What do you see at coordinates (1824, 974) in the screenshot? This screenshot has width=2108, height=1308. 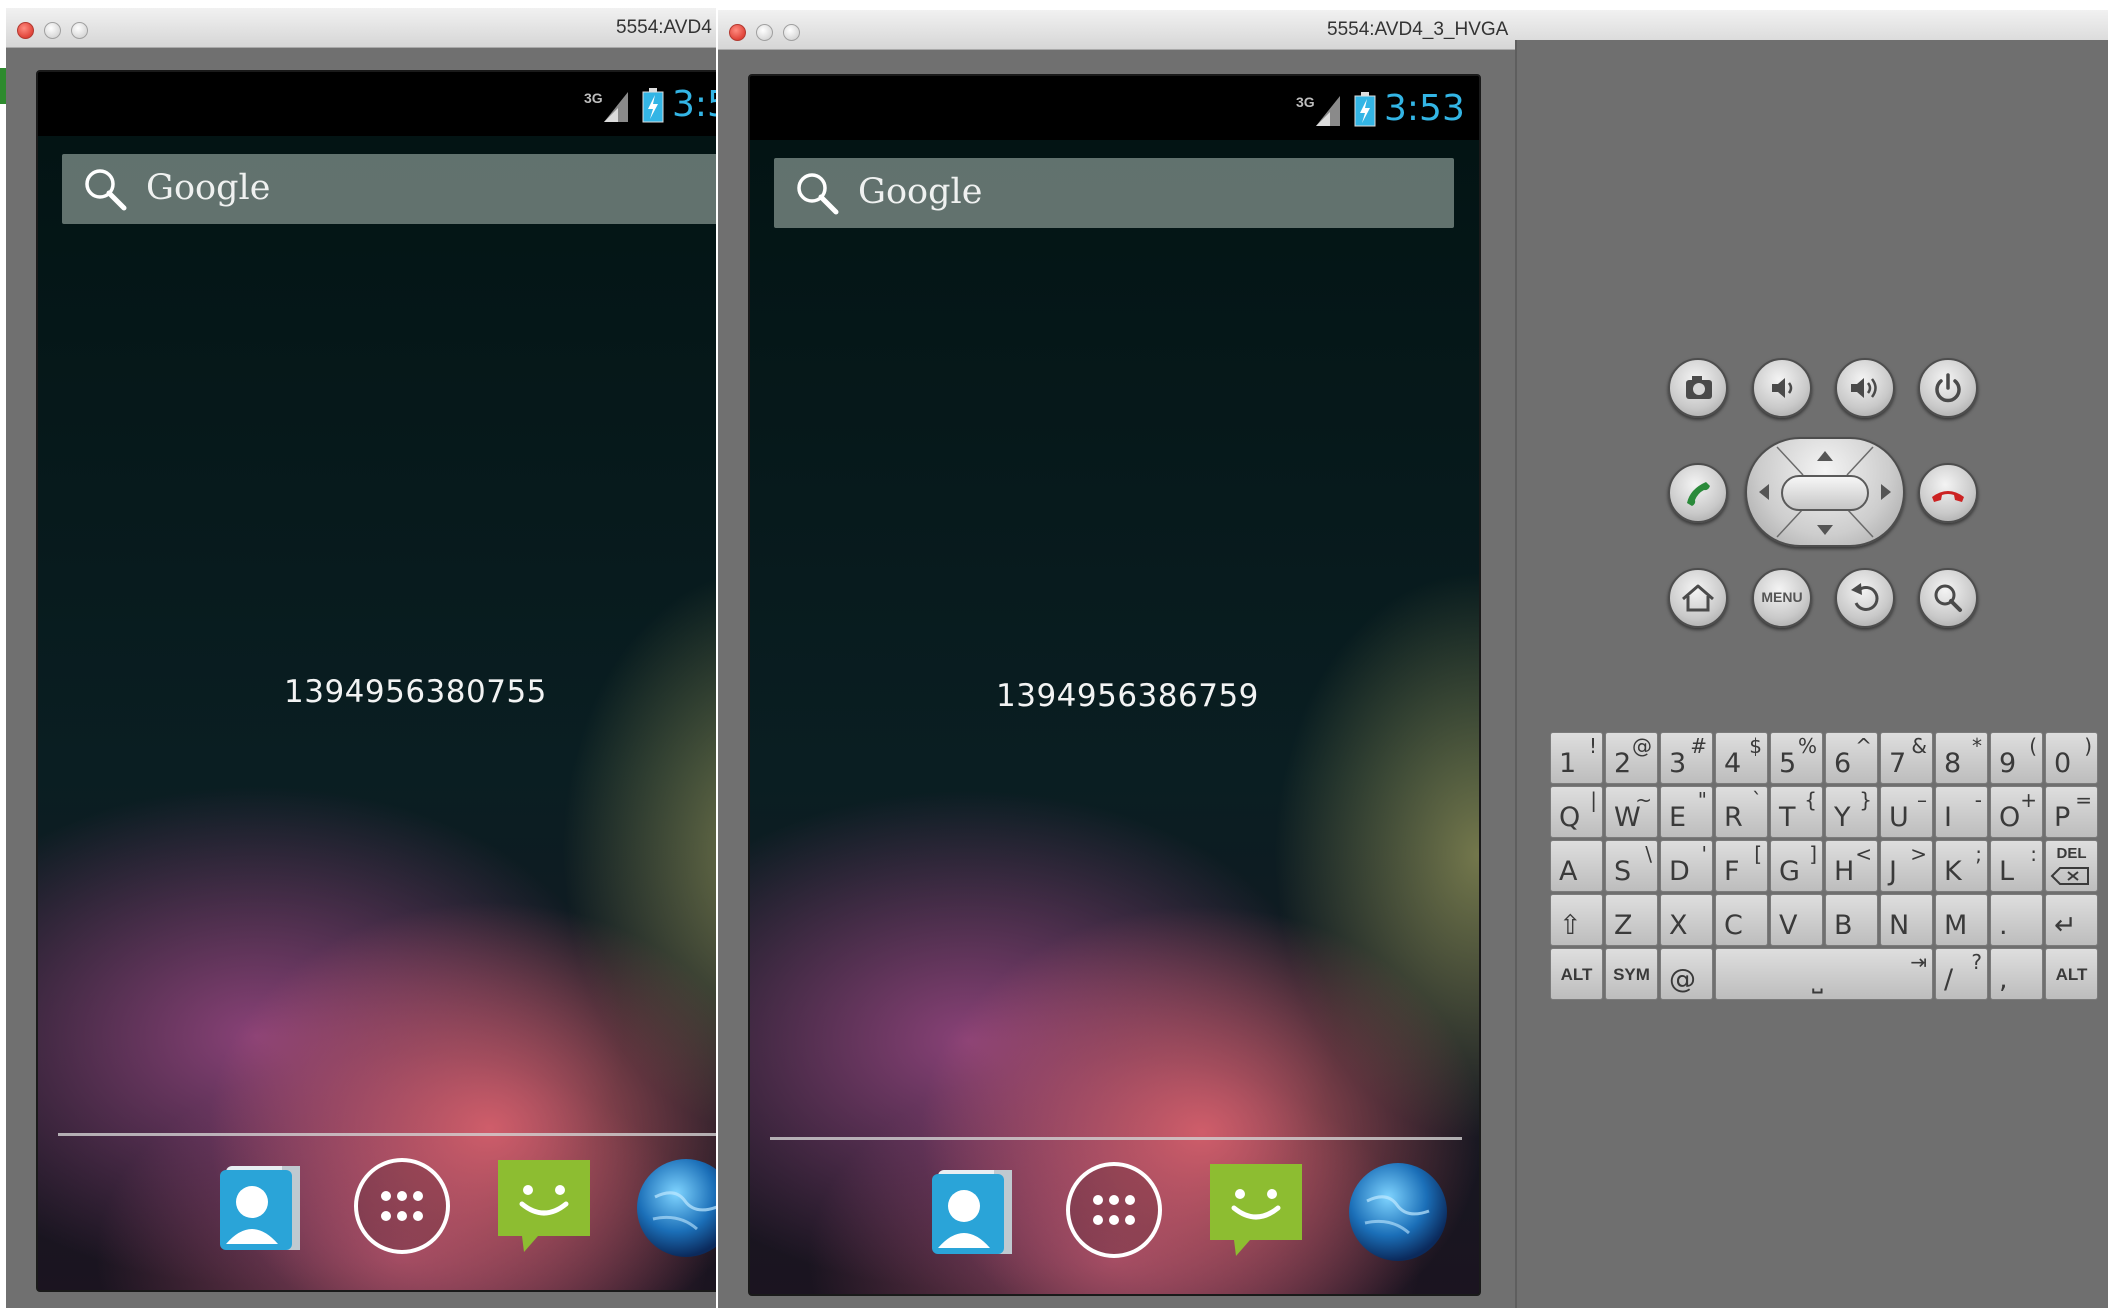 I see `key-space: ⎵ ⇥` at bounding box center [1824, 974].